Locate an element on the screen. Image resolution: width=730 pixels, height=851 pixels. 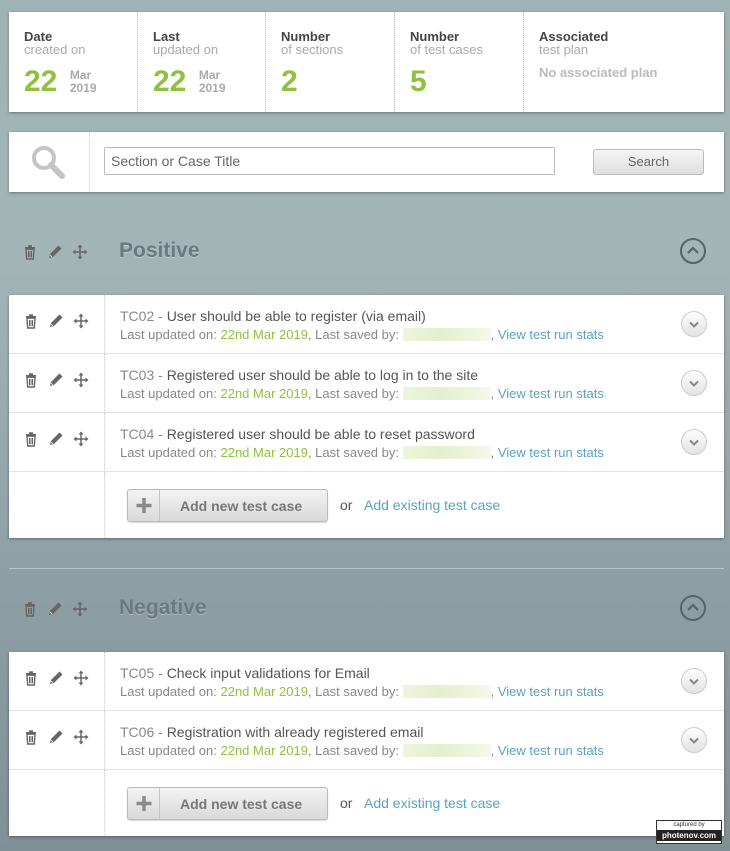
stat-year: 2019 is located at coordinates (212, 88).